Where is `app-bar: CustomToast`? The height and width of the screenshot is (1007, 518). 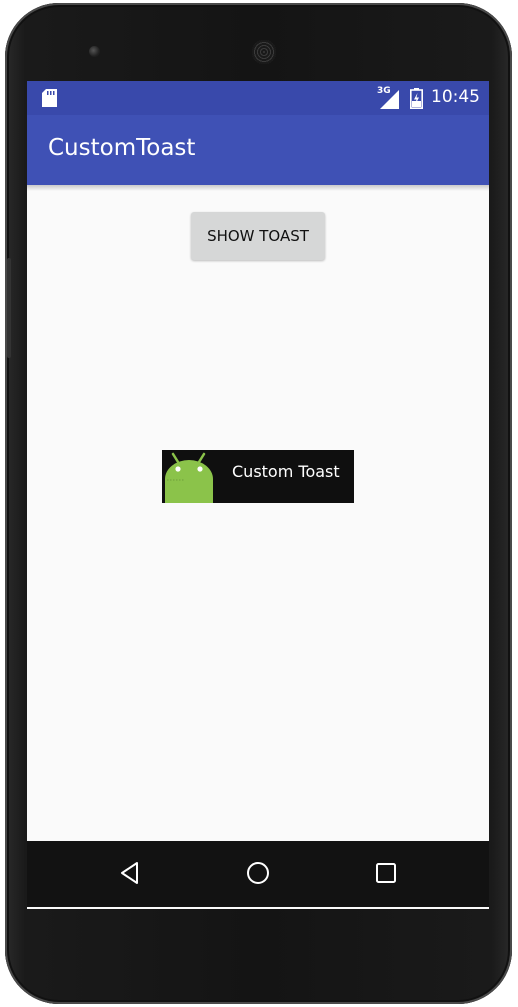
app-bar: CustomToast is located at coordinates (258, 150).